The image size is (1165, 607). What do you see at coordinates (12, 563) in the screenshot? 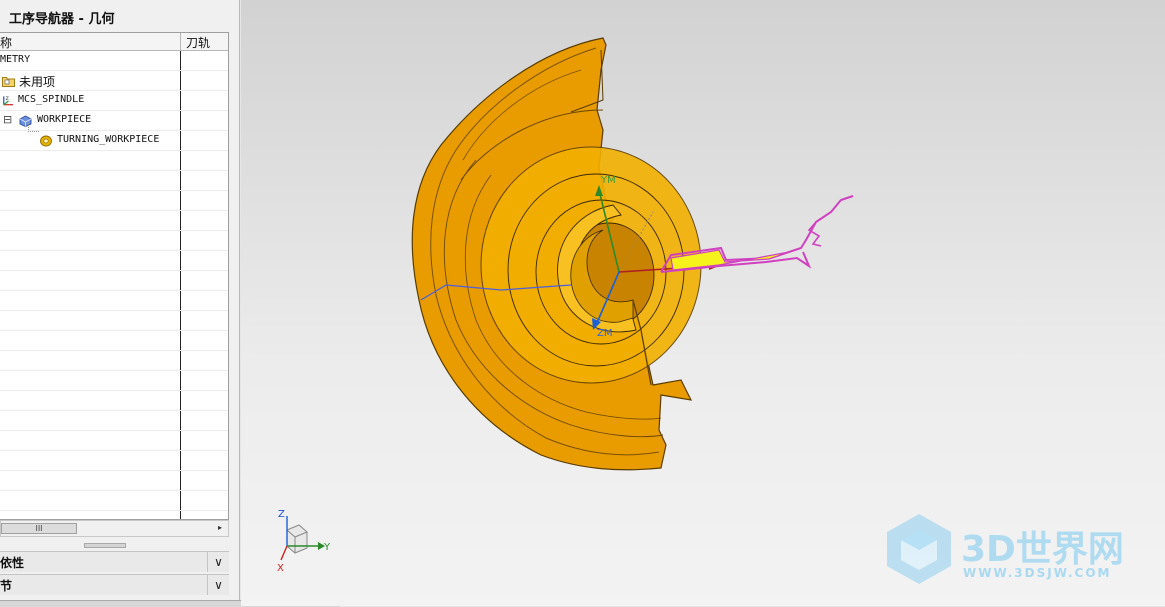
I see `panel-label: 依性` at bounding box center [12, 563].